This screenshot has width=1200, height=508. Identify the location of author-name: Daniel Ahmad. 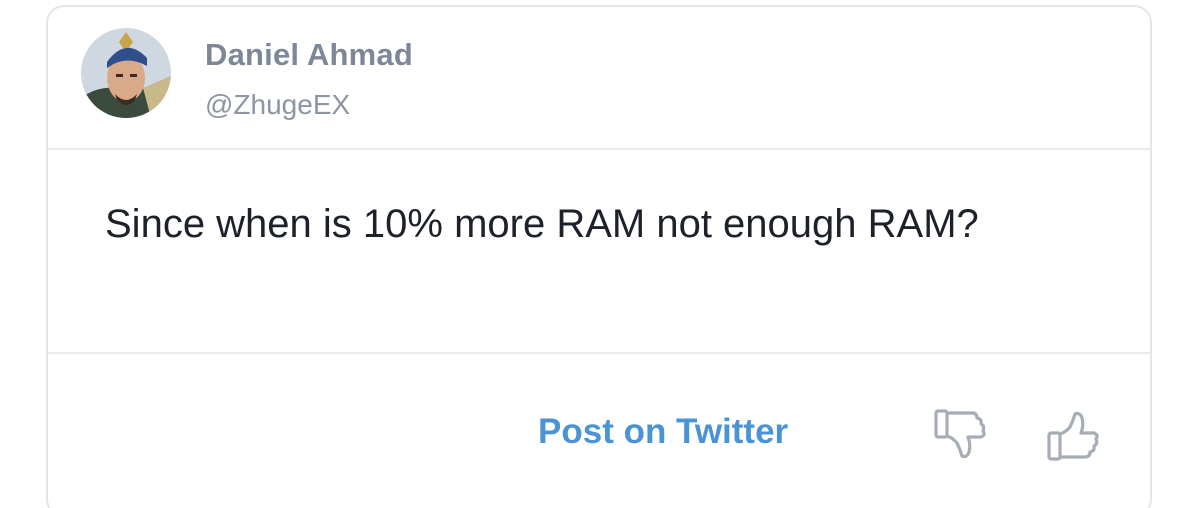
(309, 55).